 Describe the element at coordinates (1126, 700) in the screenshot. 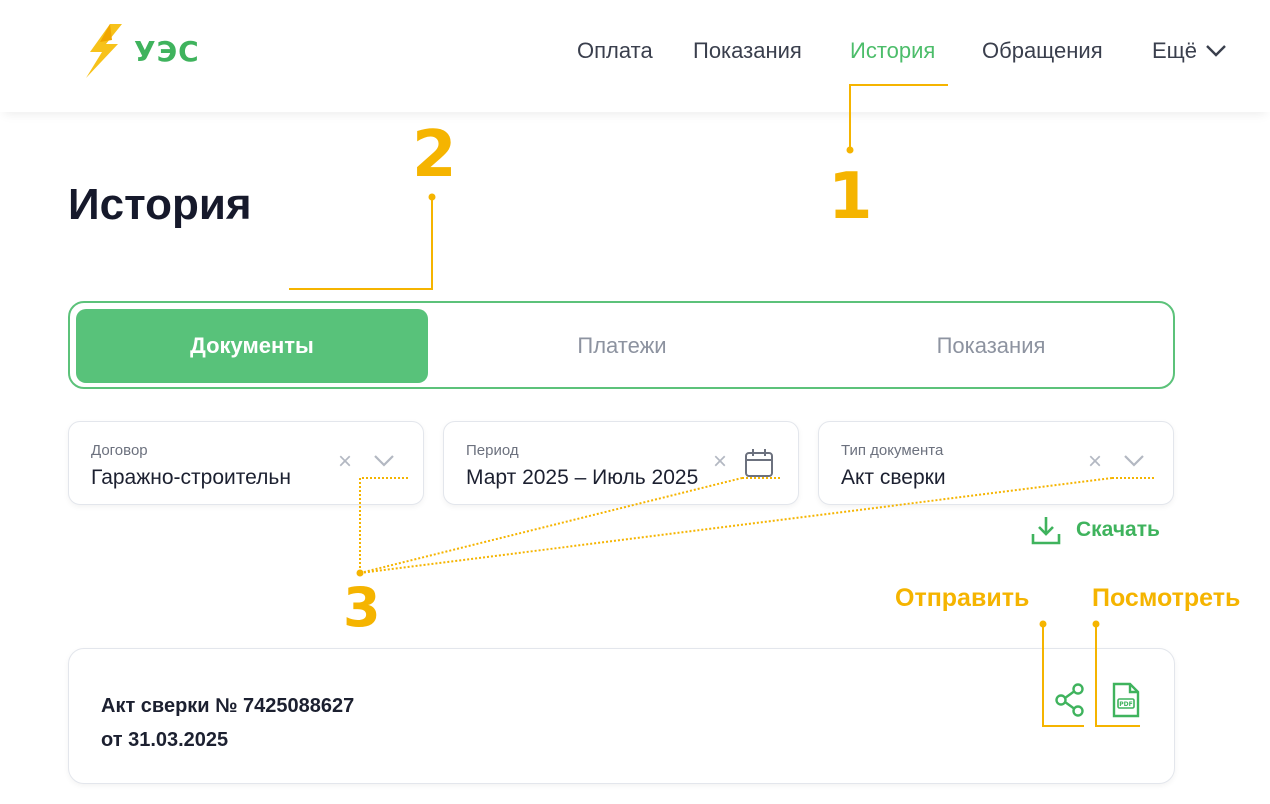

I see `pdf-file-icon: PDF` at that location.